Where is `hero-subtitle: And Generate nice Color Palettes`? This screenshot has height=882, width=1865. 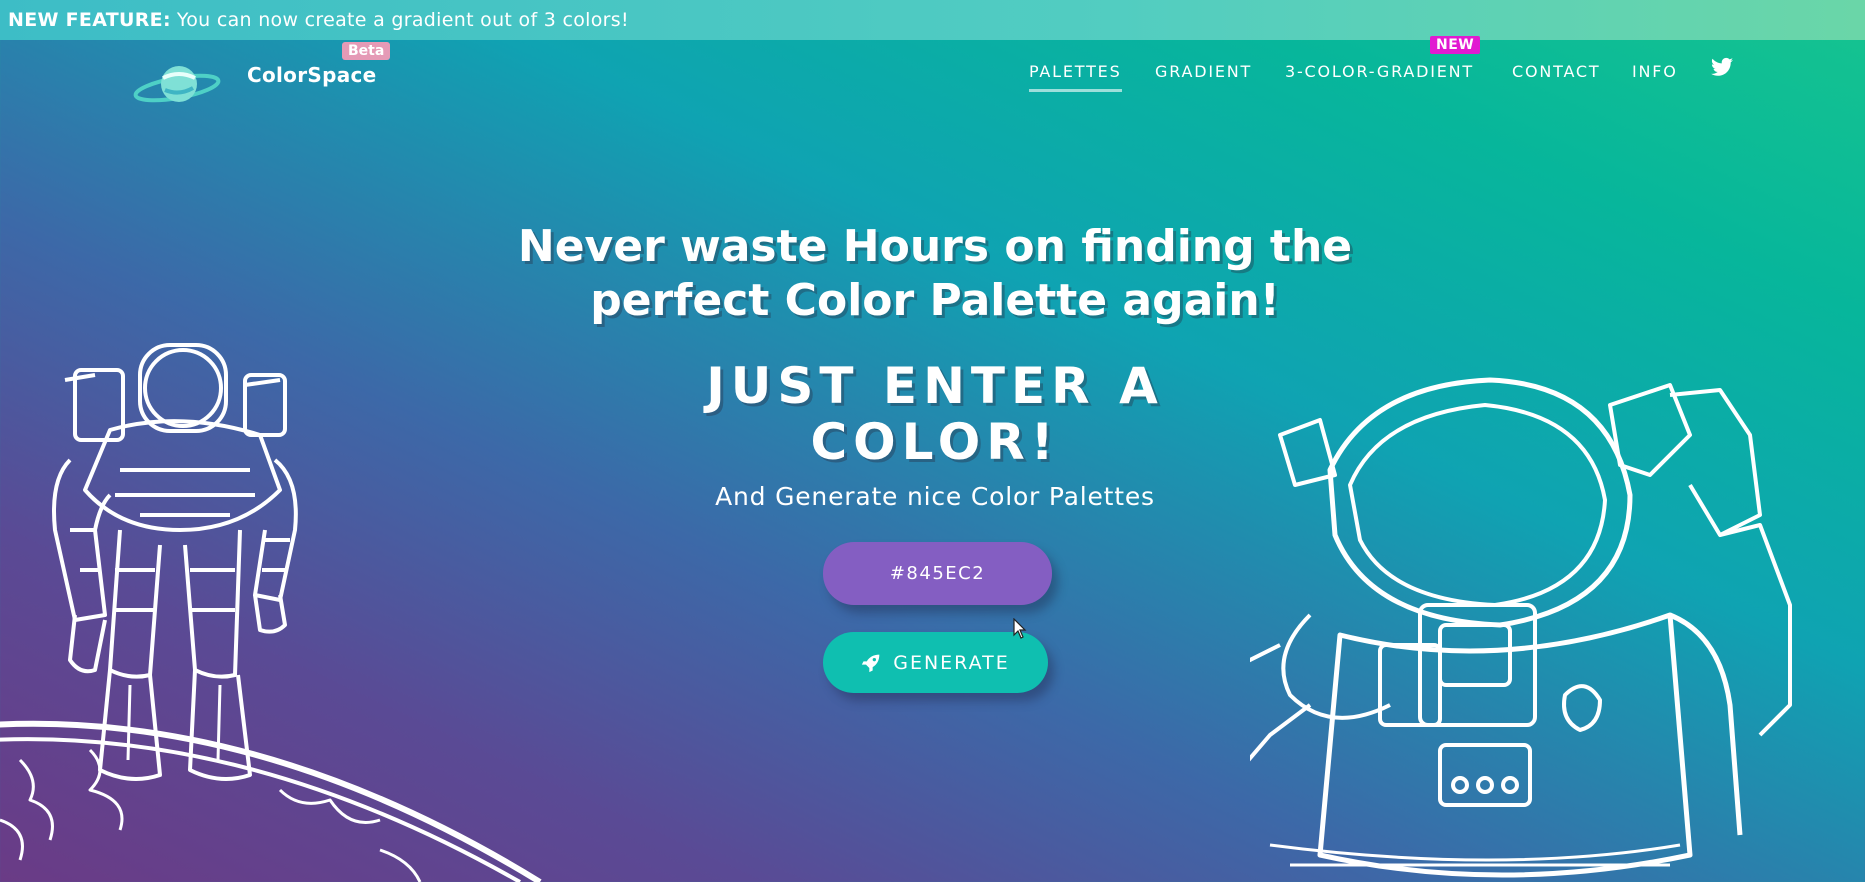
hero-subtitle: And Generate nice Color Palettes is located at coordinates (935, 496).